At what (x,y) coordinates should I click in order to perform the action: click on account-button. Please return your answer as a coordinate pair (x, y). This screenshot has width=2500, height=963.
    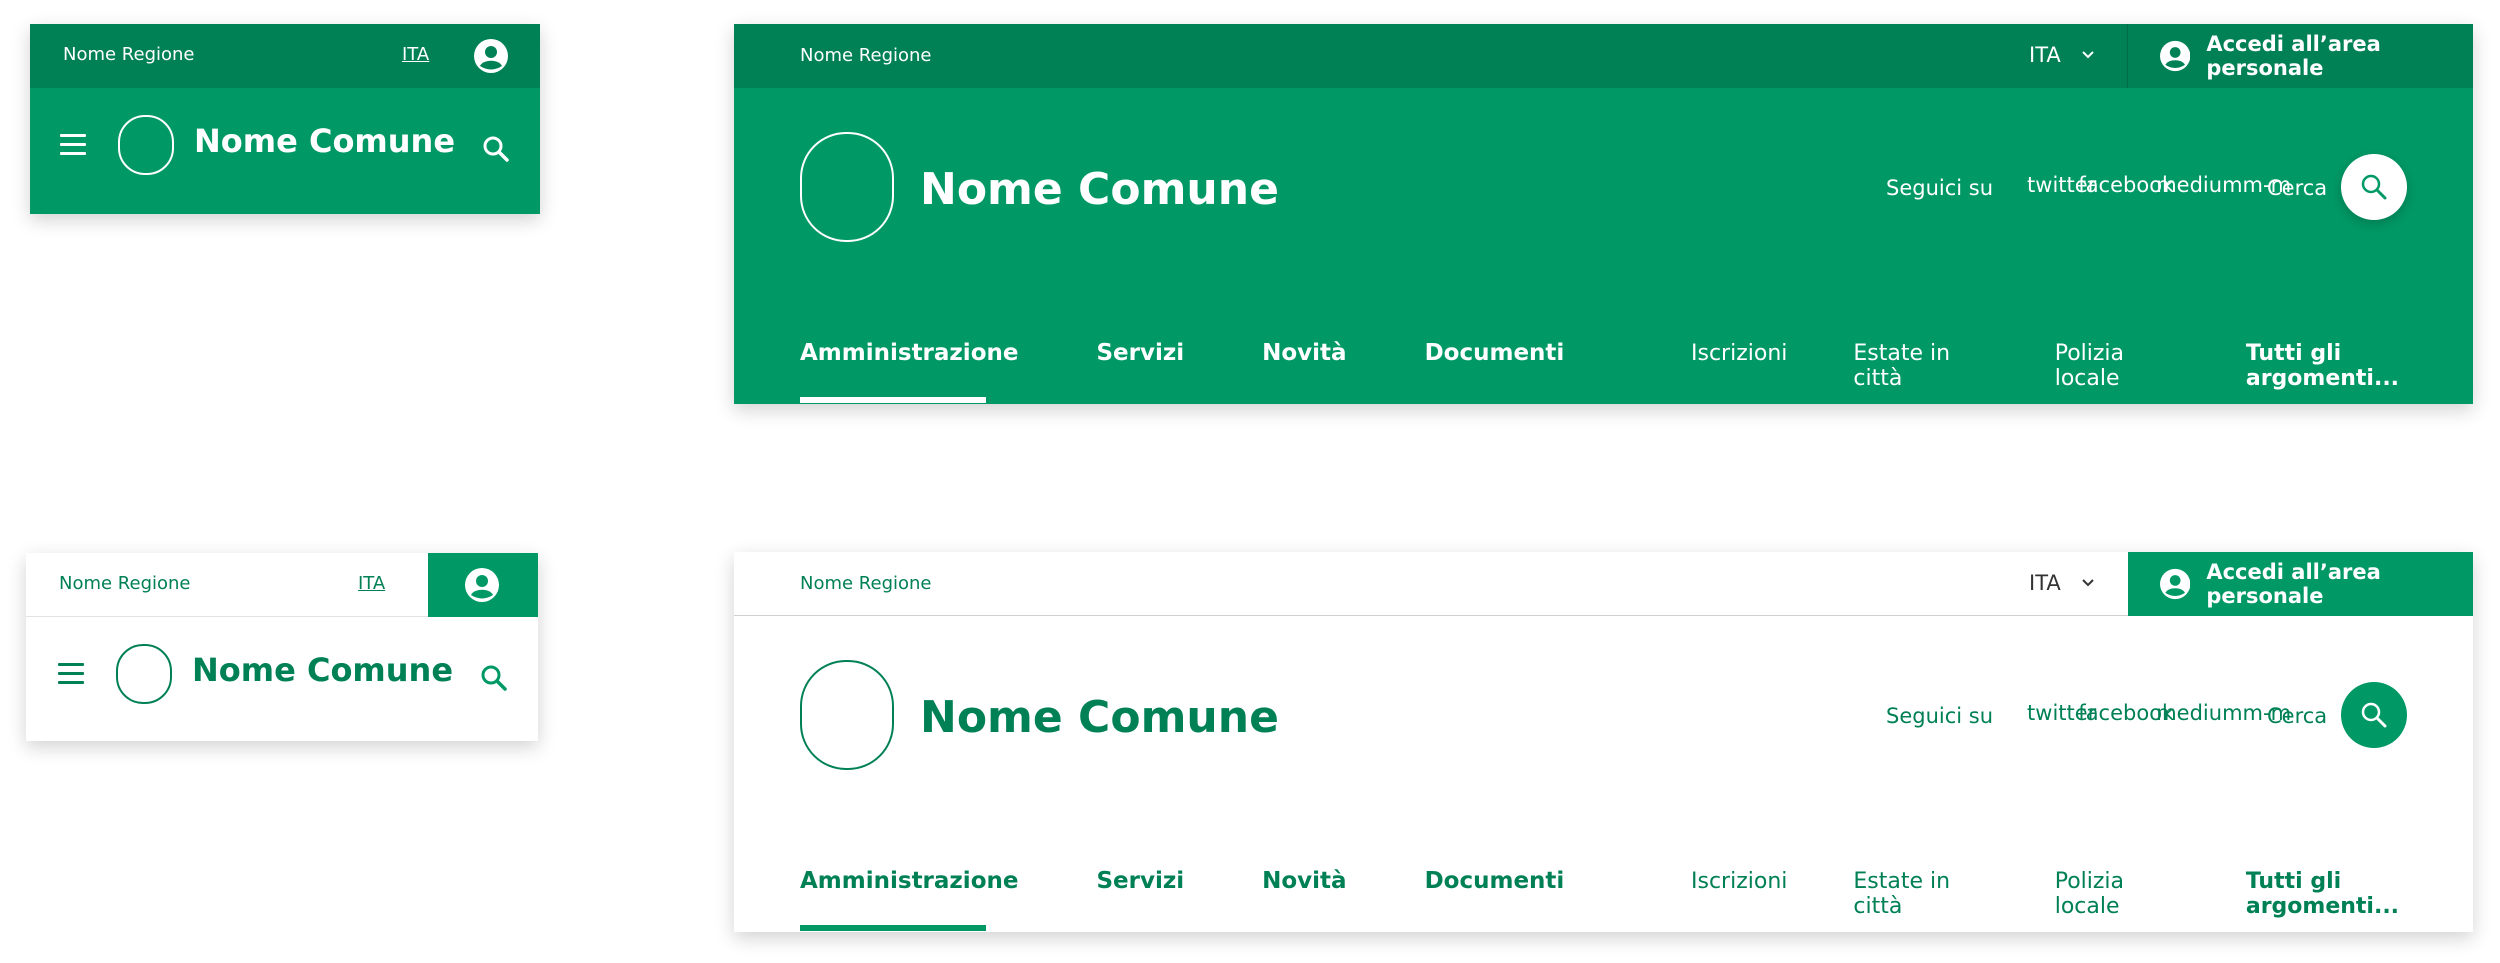
    Looking at the image, I should click on (483, 585).